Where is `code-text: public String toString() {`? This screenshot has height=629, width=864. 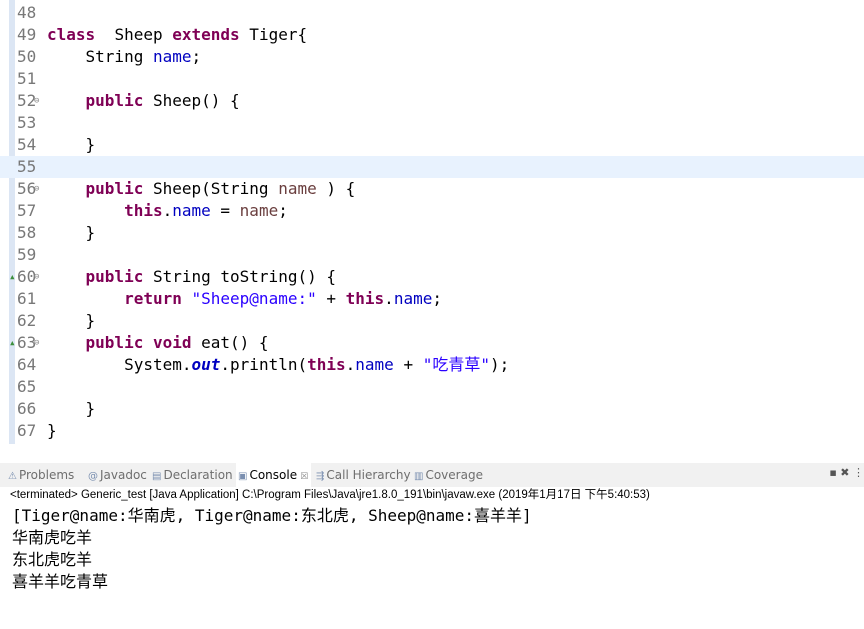 code-text: public String toString() { is located at coordinates (210, 276).